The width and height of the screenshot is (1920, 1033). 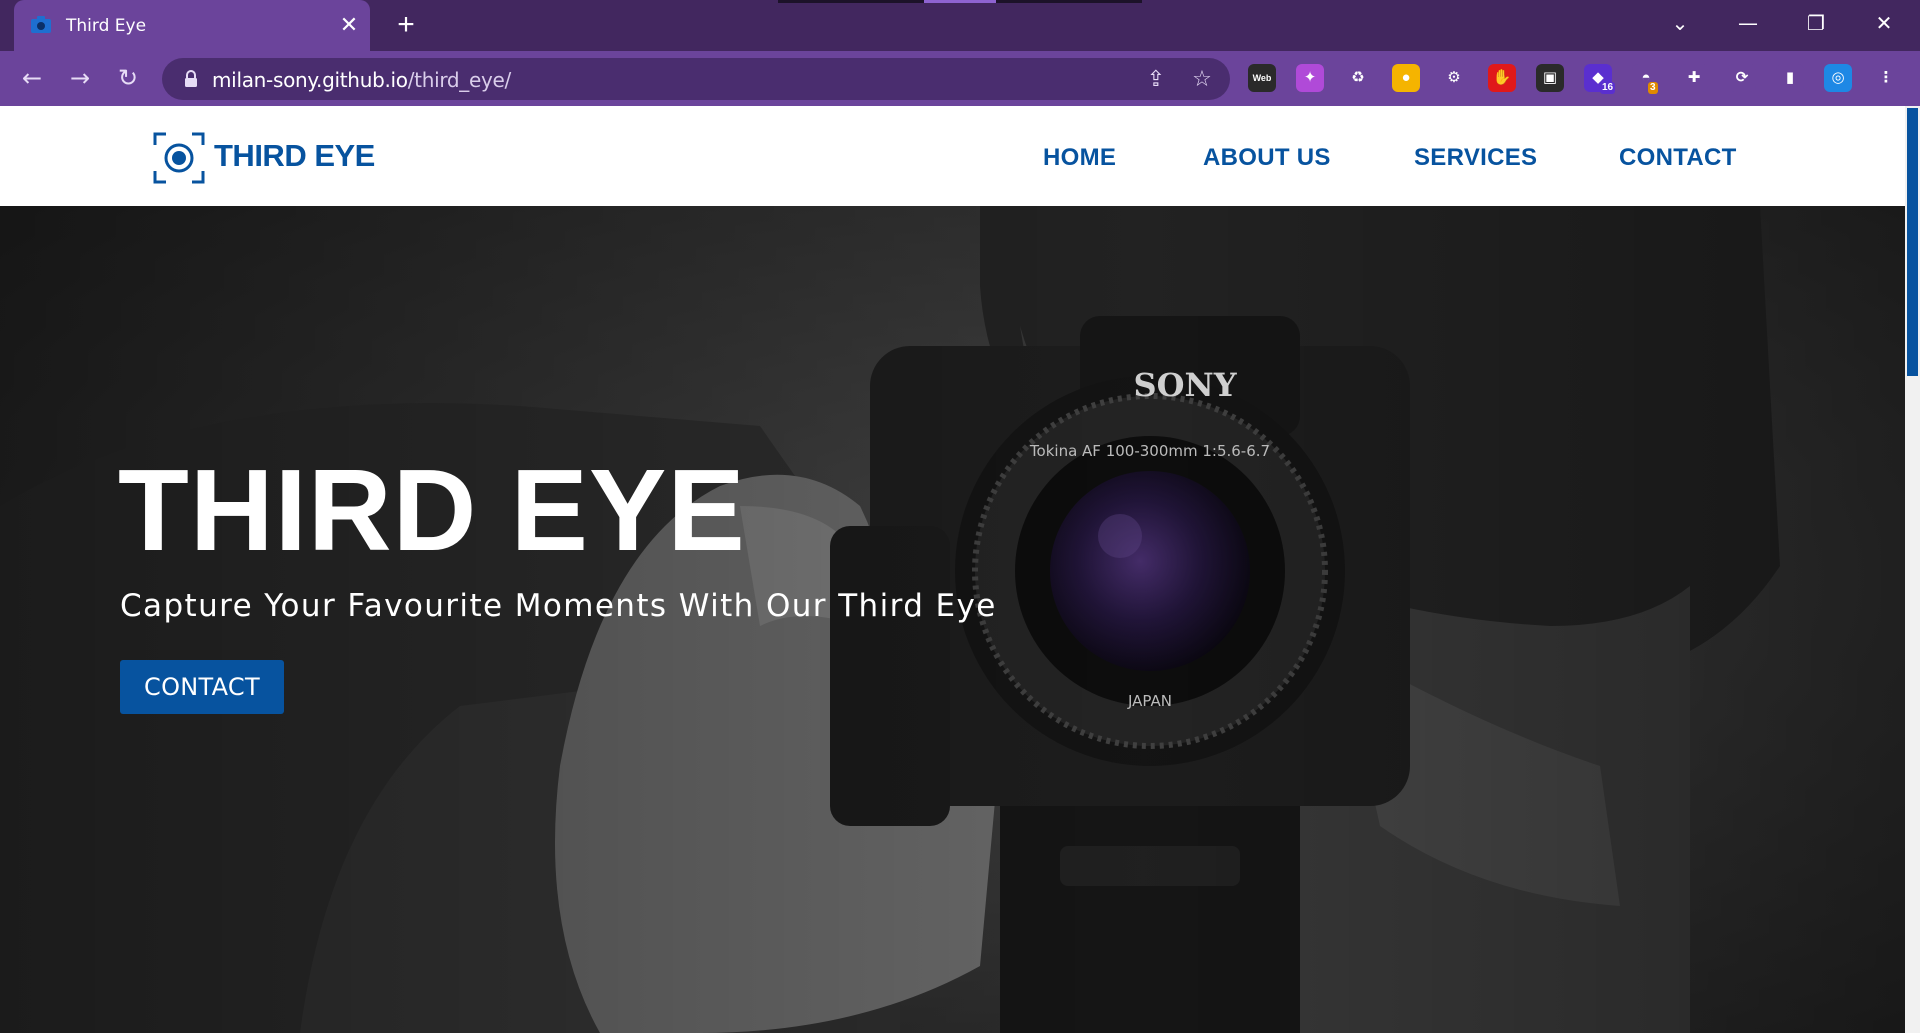 I want to click on url-path: /third_eye/, so click(x=459, y=80).